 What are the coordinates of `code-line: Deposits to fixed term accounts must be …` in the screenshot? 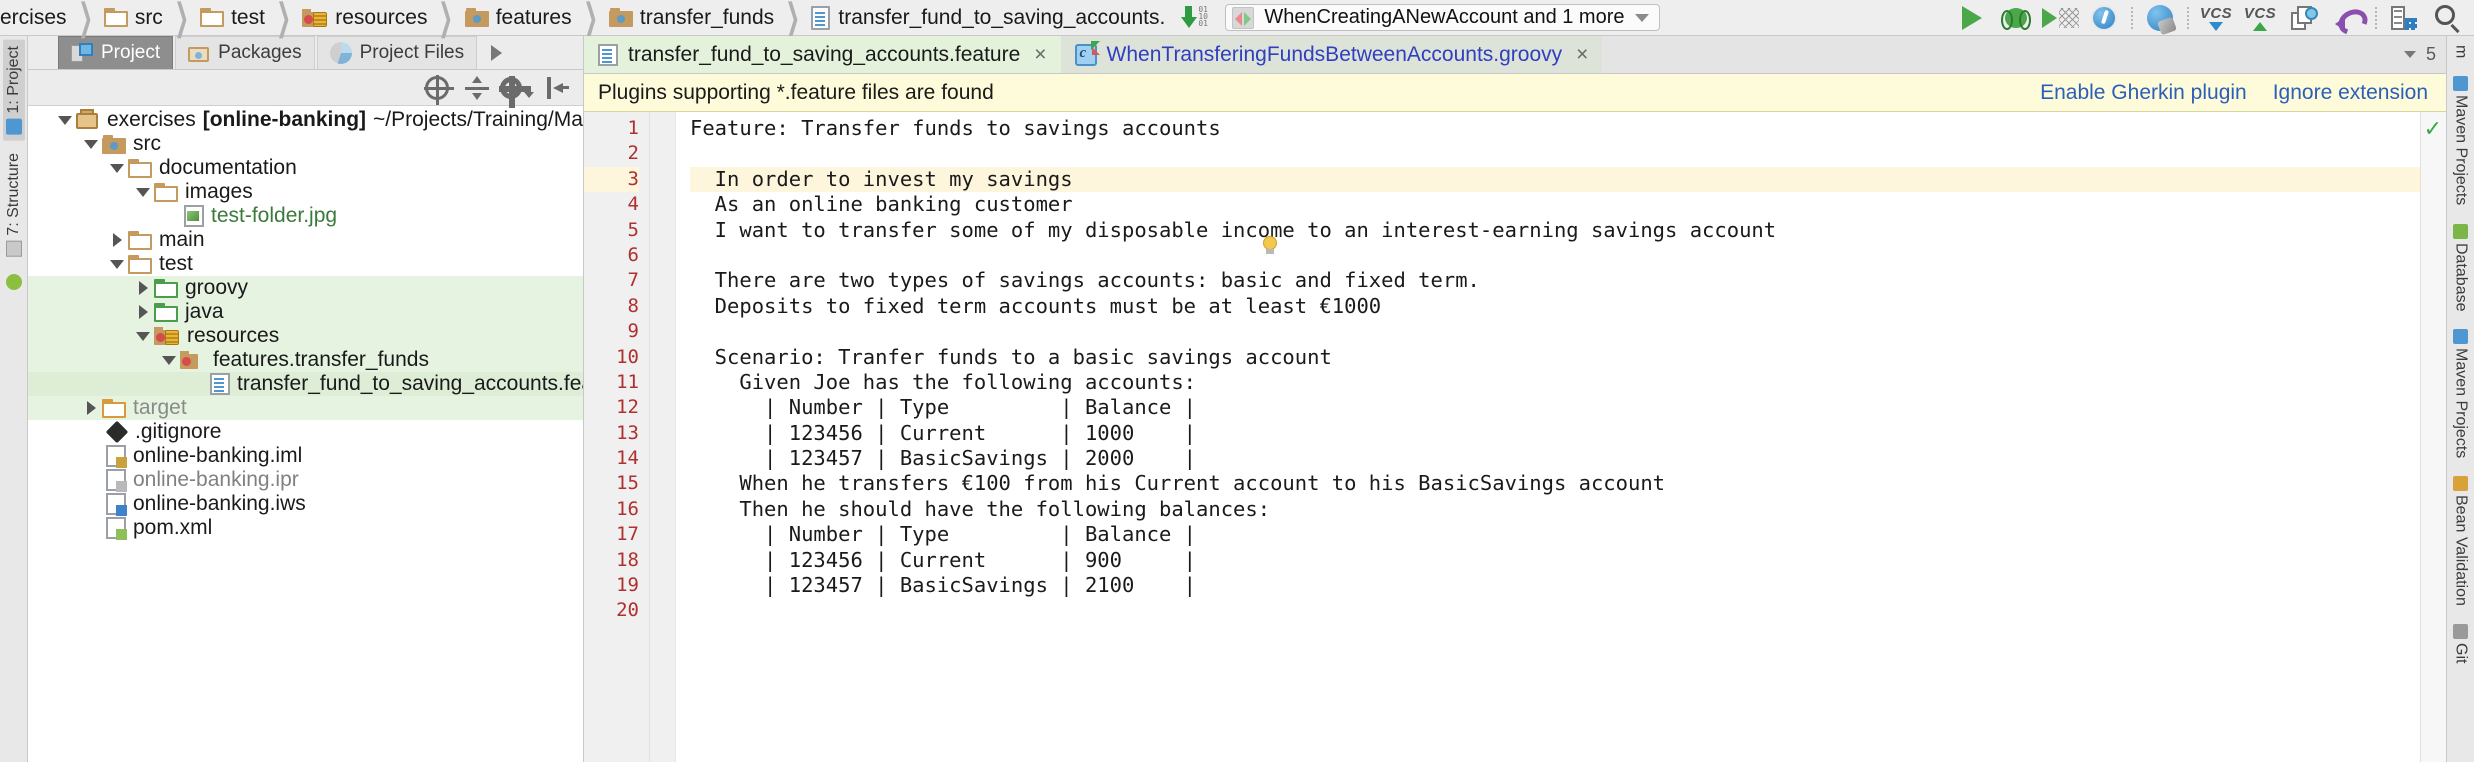 It's located at (1568, 306).